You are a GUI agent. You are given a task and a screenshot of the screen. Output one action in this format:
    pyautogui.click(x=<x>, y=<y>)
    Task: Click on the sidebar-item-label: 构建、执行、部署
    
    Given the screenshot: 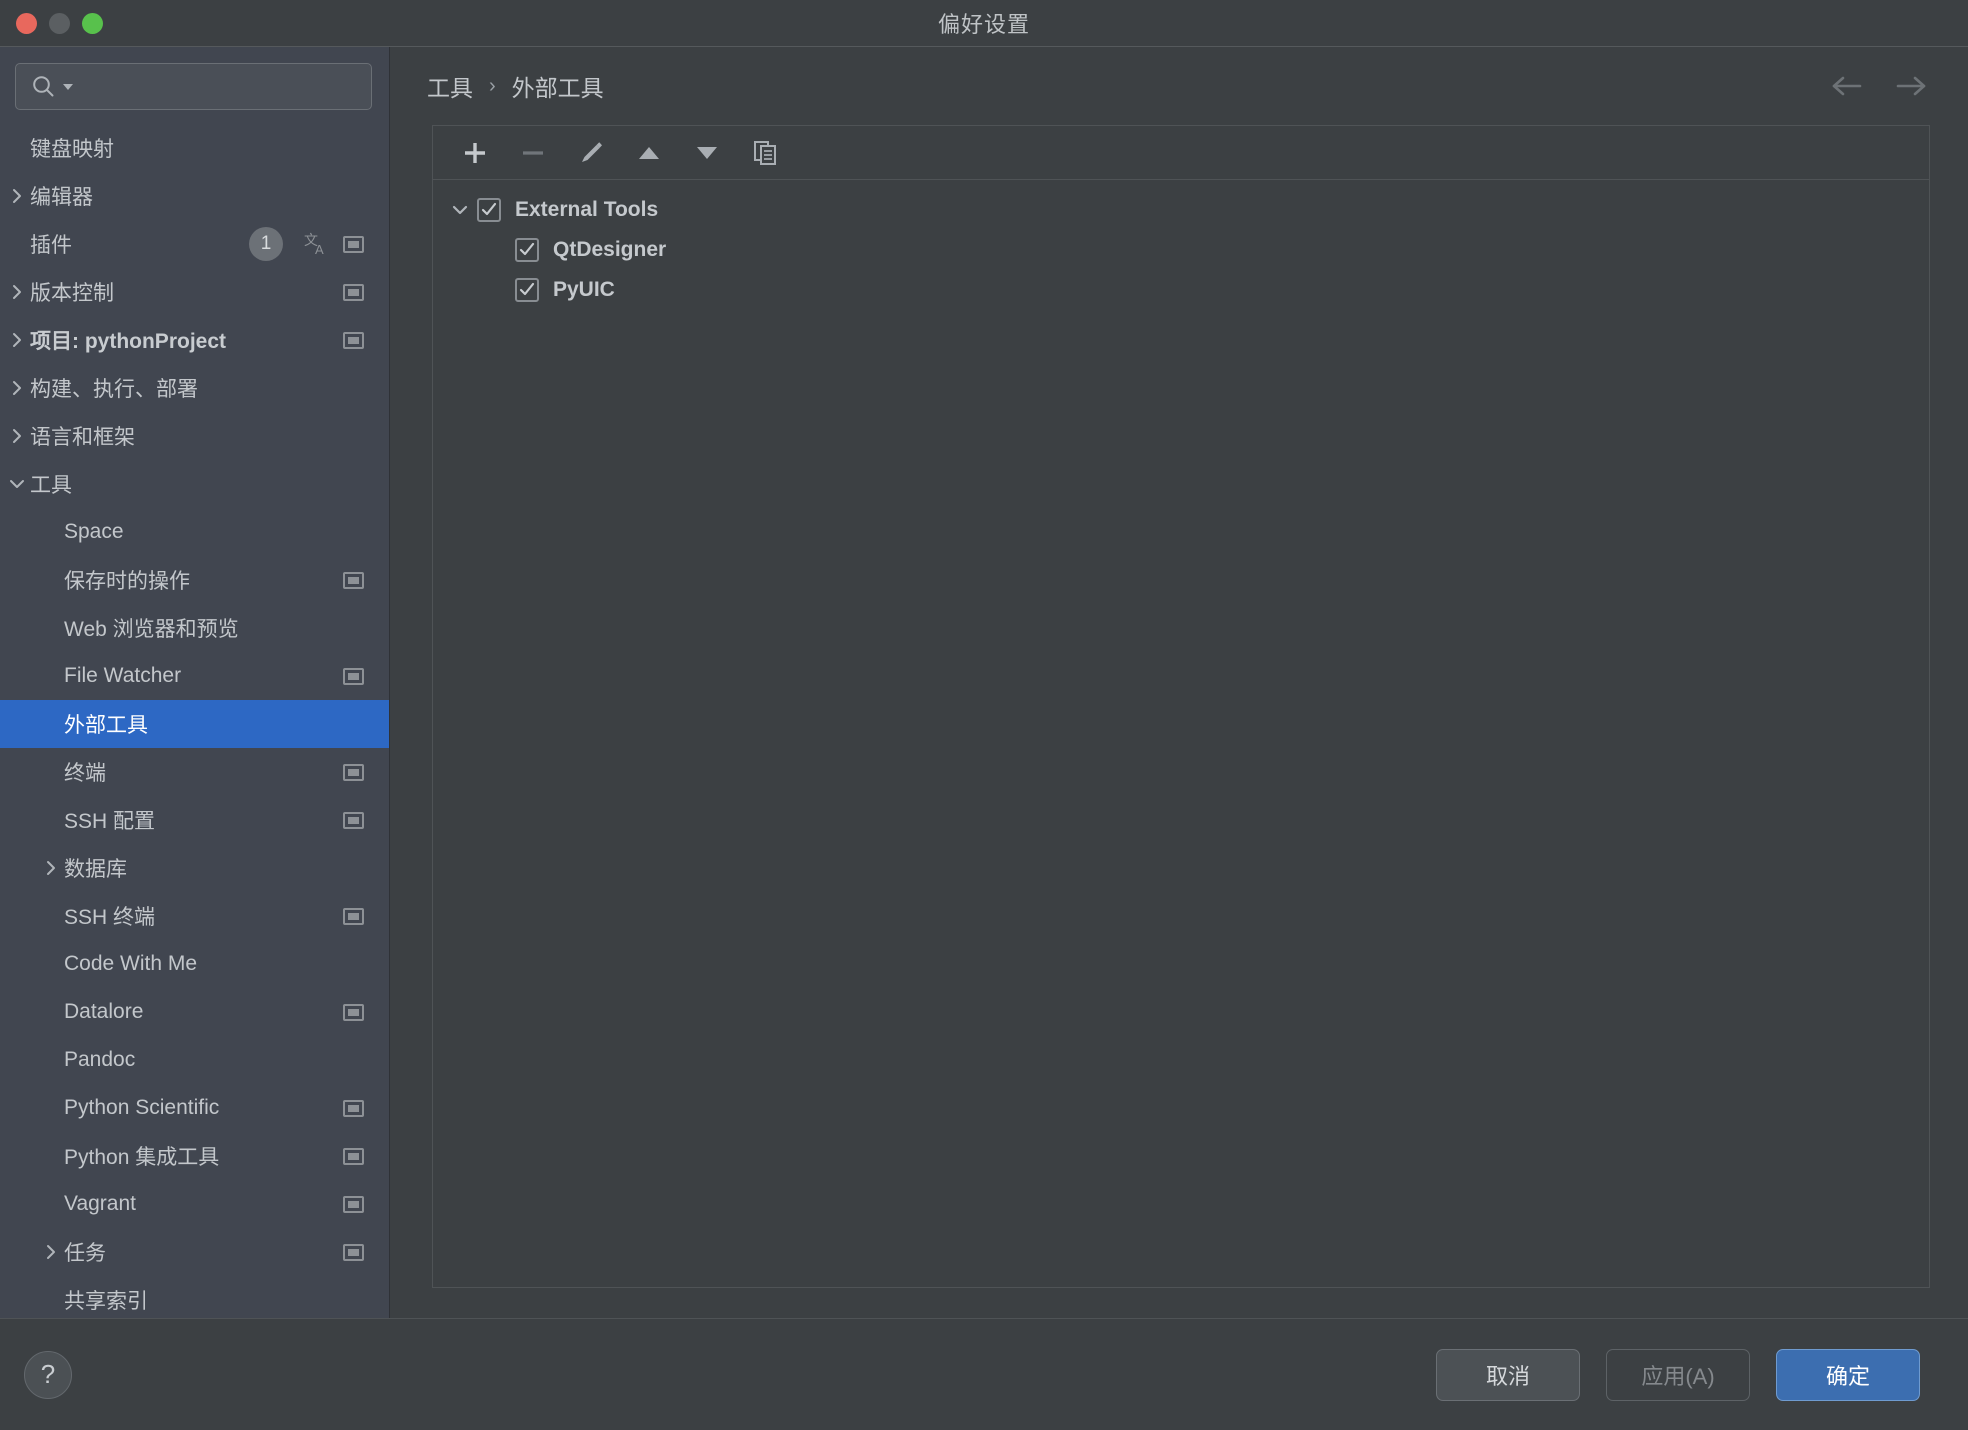 What is the action you would take?
    pyautogui.click(x=114, y=389)
    